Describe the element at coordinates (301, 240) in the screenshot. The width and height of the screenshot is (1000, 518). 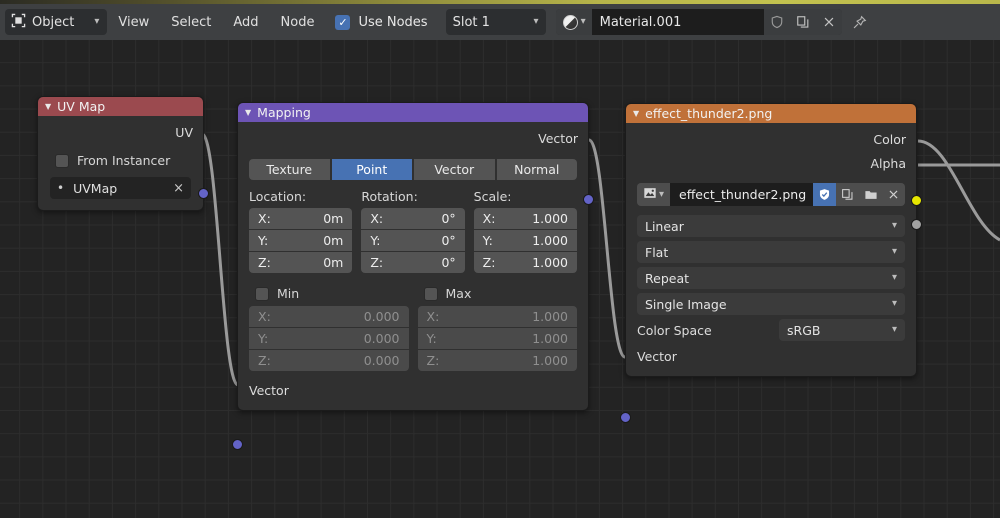
I see `location-y-field: Y: 0m` at that location.